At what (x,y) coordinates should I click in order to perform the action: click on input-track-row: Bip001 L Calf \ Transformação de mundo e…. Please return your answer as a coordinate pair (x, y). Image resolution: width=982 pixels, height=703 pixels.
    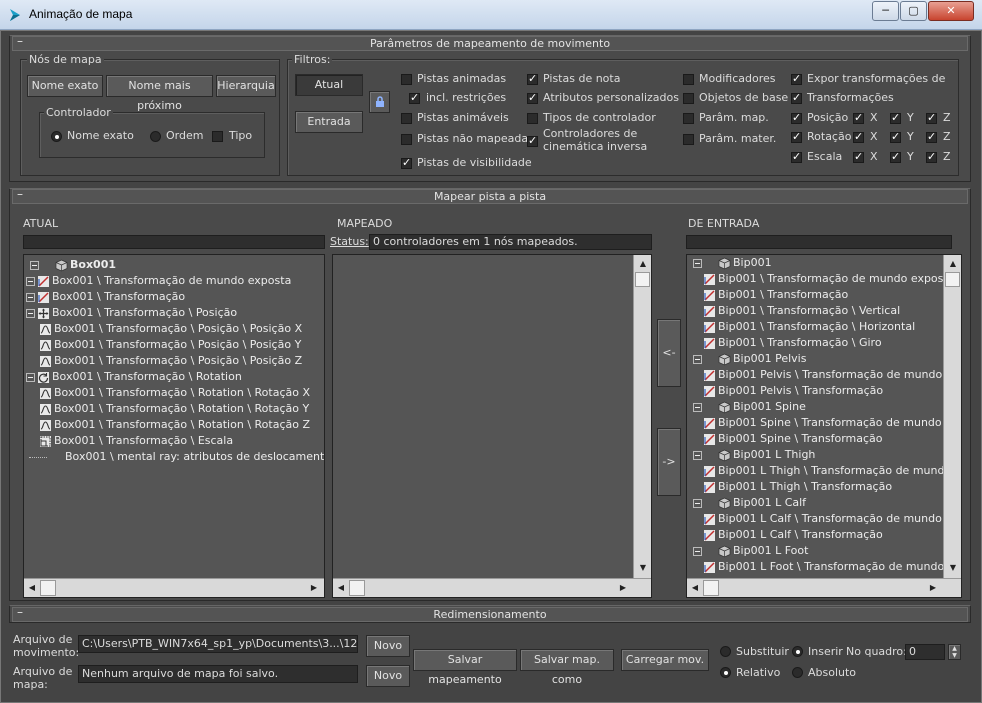
    Looking at the image, I should click on (825, 519).